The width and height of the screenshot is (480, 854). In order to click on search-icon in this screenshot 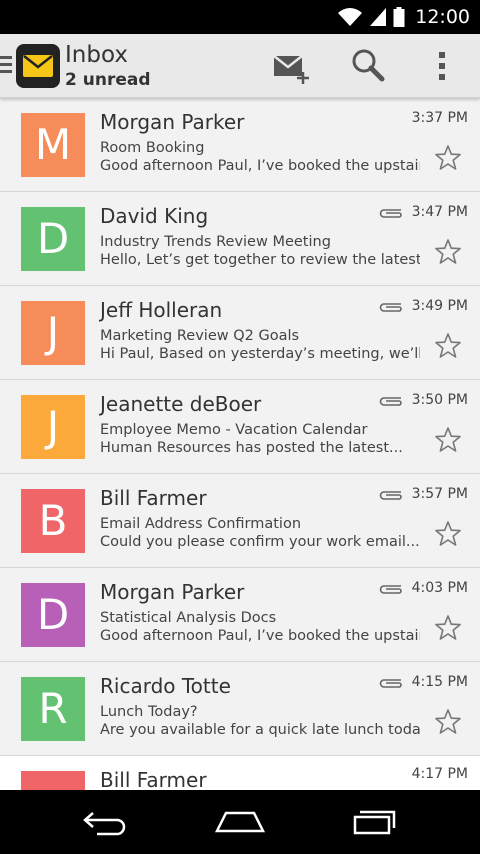, I will do `click(368, 65)`.